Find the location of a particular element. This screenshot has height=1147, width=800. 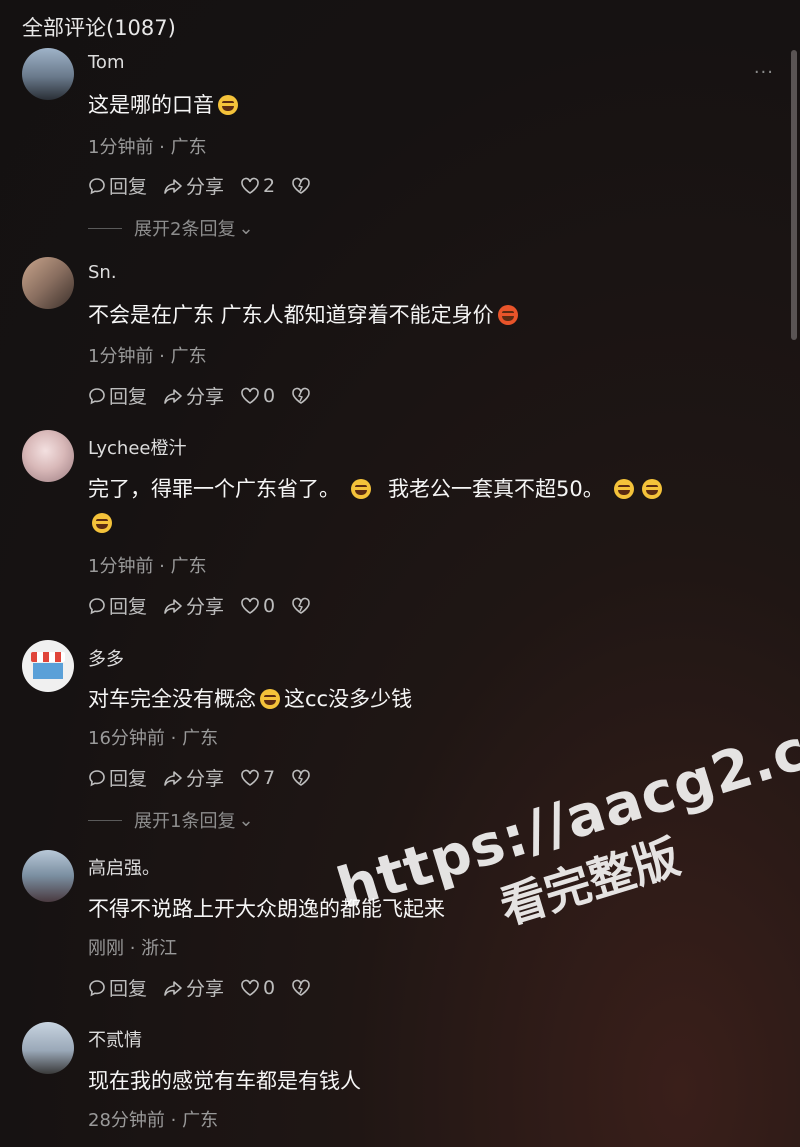

comments-header: 全部评论(1087) is located at coordinates (99, 28).